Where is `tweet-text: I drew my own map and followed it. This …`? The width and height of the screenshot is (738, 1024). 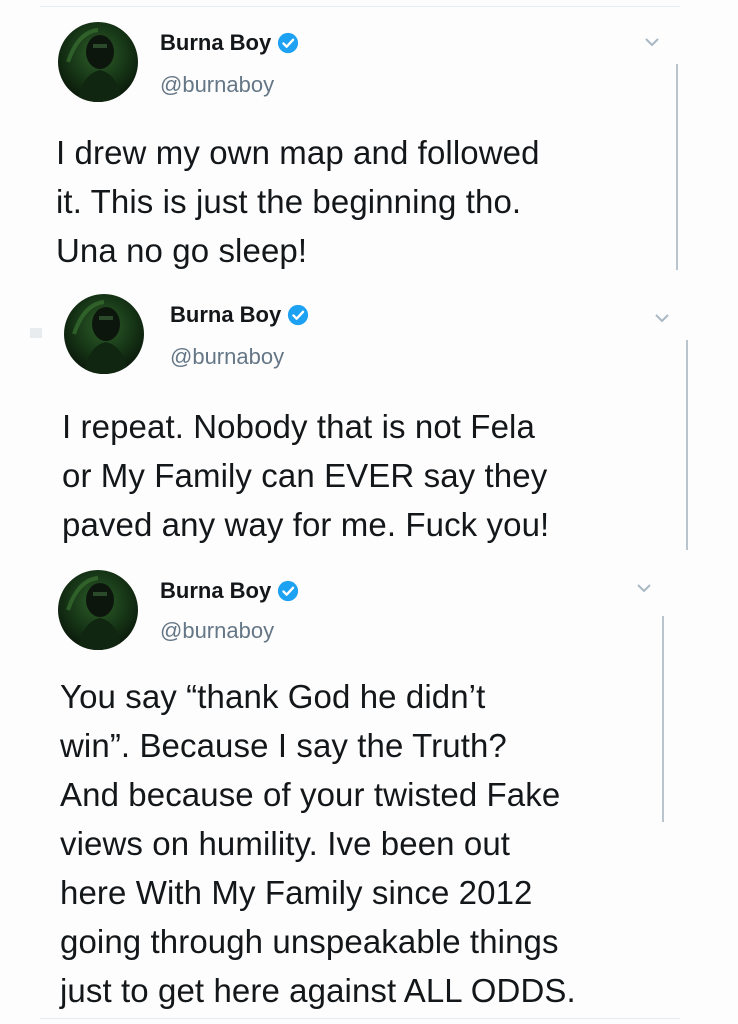
tweet-text: I drew my own map and followed it. This … is located at coordinates (298, 201).